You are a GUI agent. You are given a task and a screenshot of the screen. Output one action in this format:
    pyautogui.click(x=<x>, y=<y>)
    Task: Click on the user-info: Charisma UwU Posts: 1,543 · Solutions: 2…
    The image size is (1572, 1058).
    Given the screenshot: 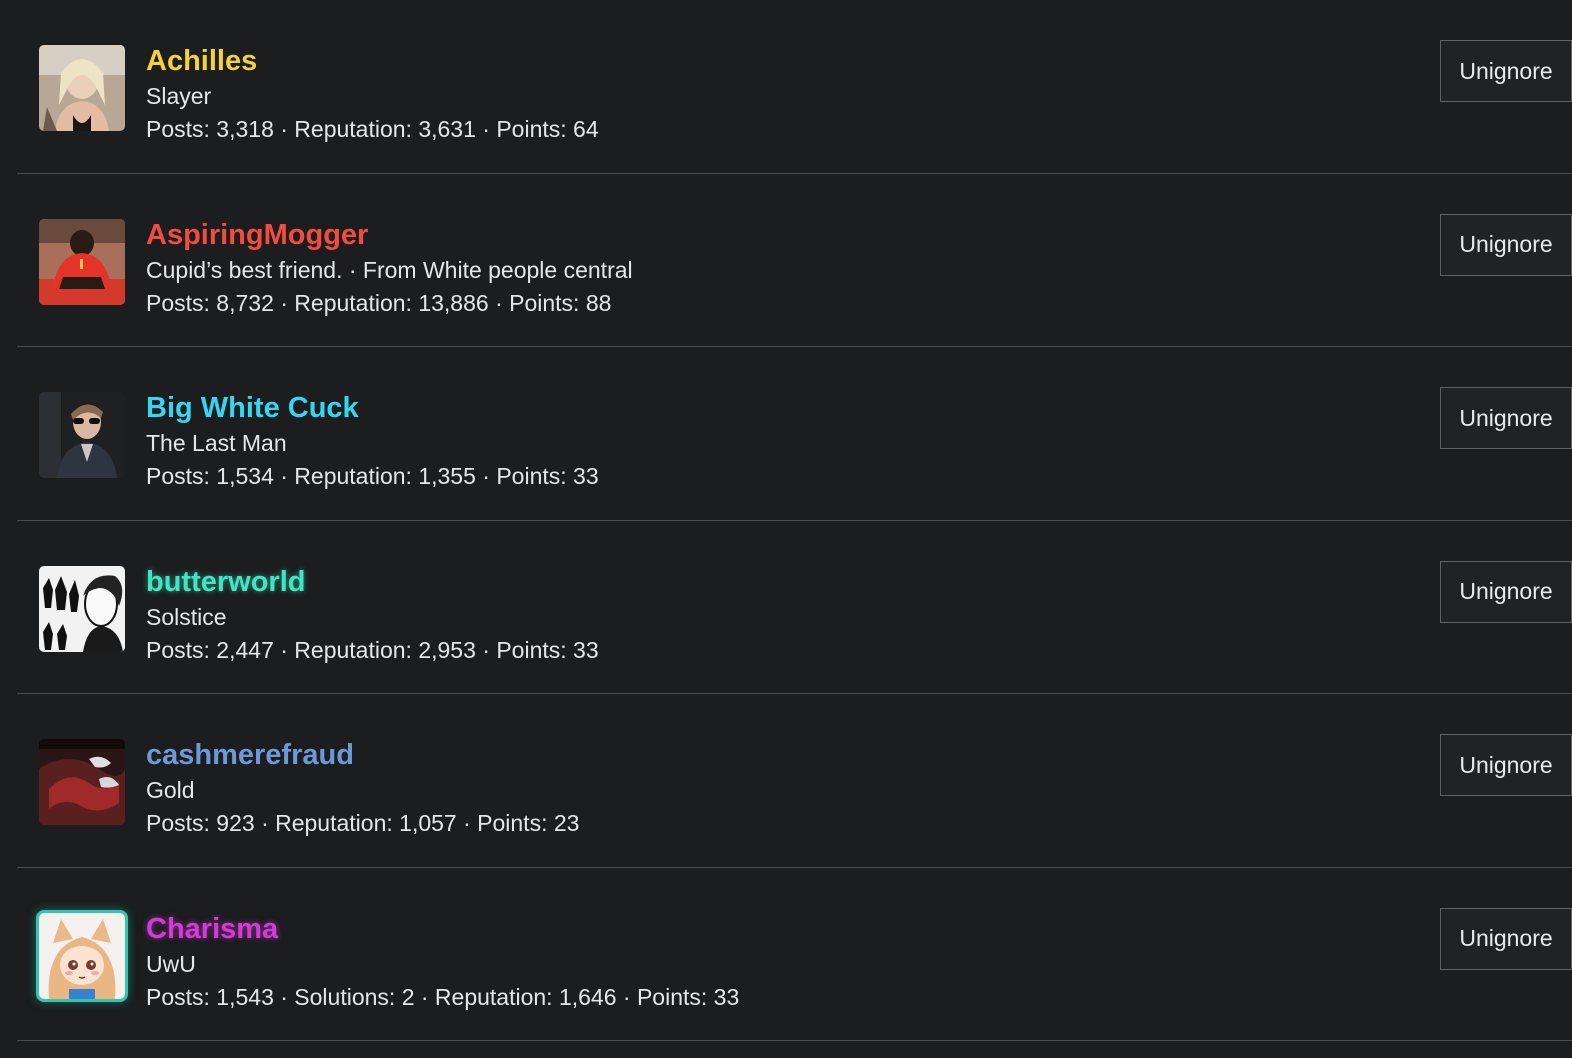 What is the action you would take?
    pyautogui.click(x=442, y=962)
    